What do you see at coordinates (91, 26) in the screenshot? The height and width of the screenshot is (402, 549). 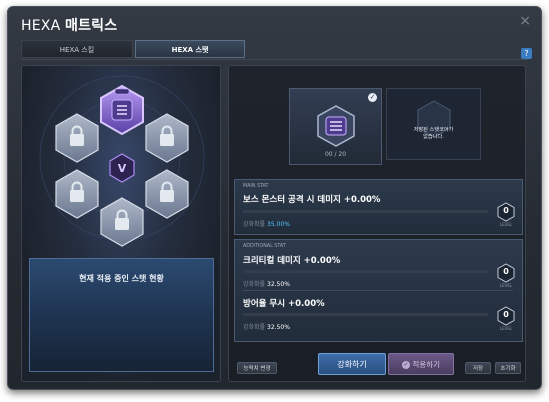 I see `title-main: 매트릭스` at bounding box center [91, 26].